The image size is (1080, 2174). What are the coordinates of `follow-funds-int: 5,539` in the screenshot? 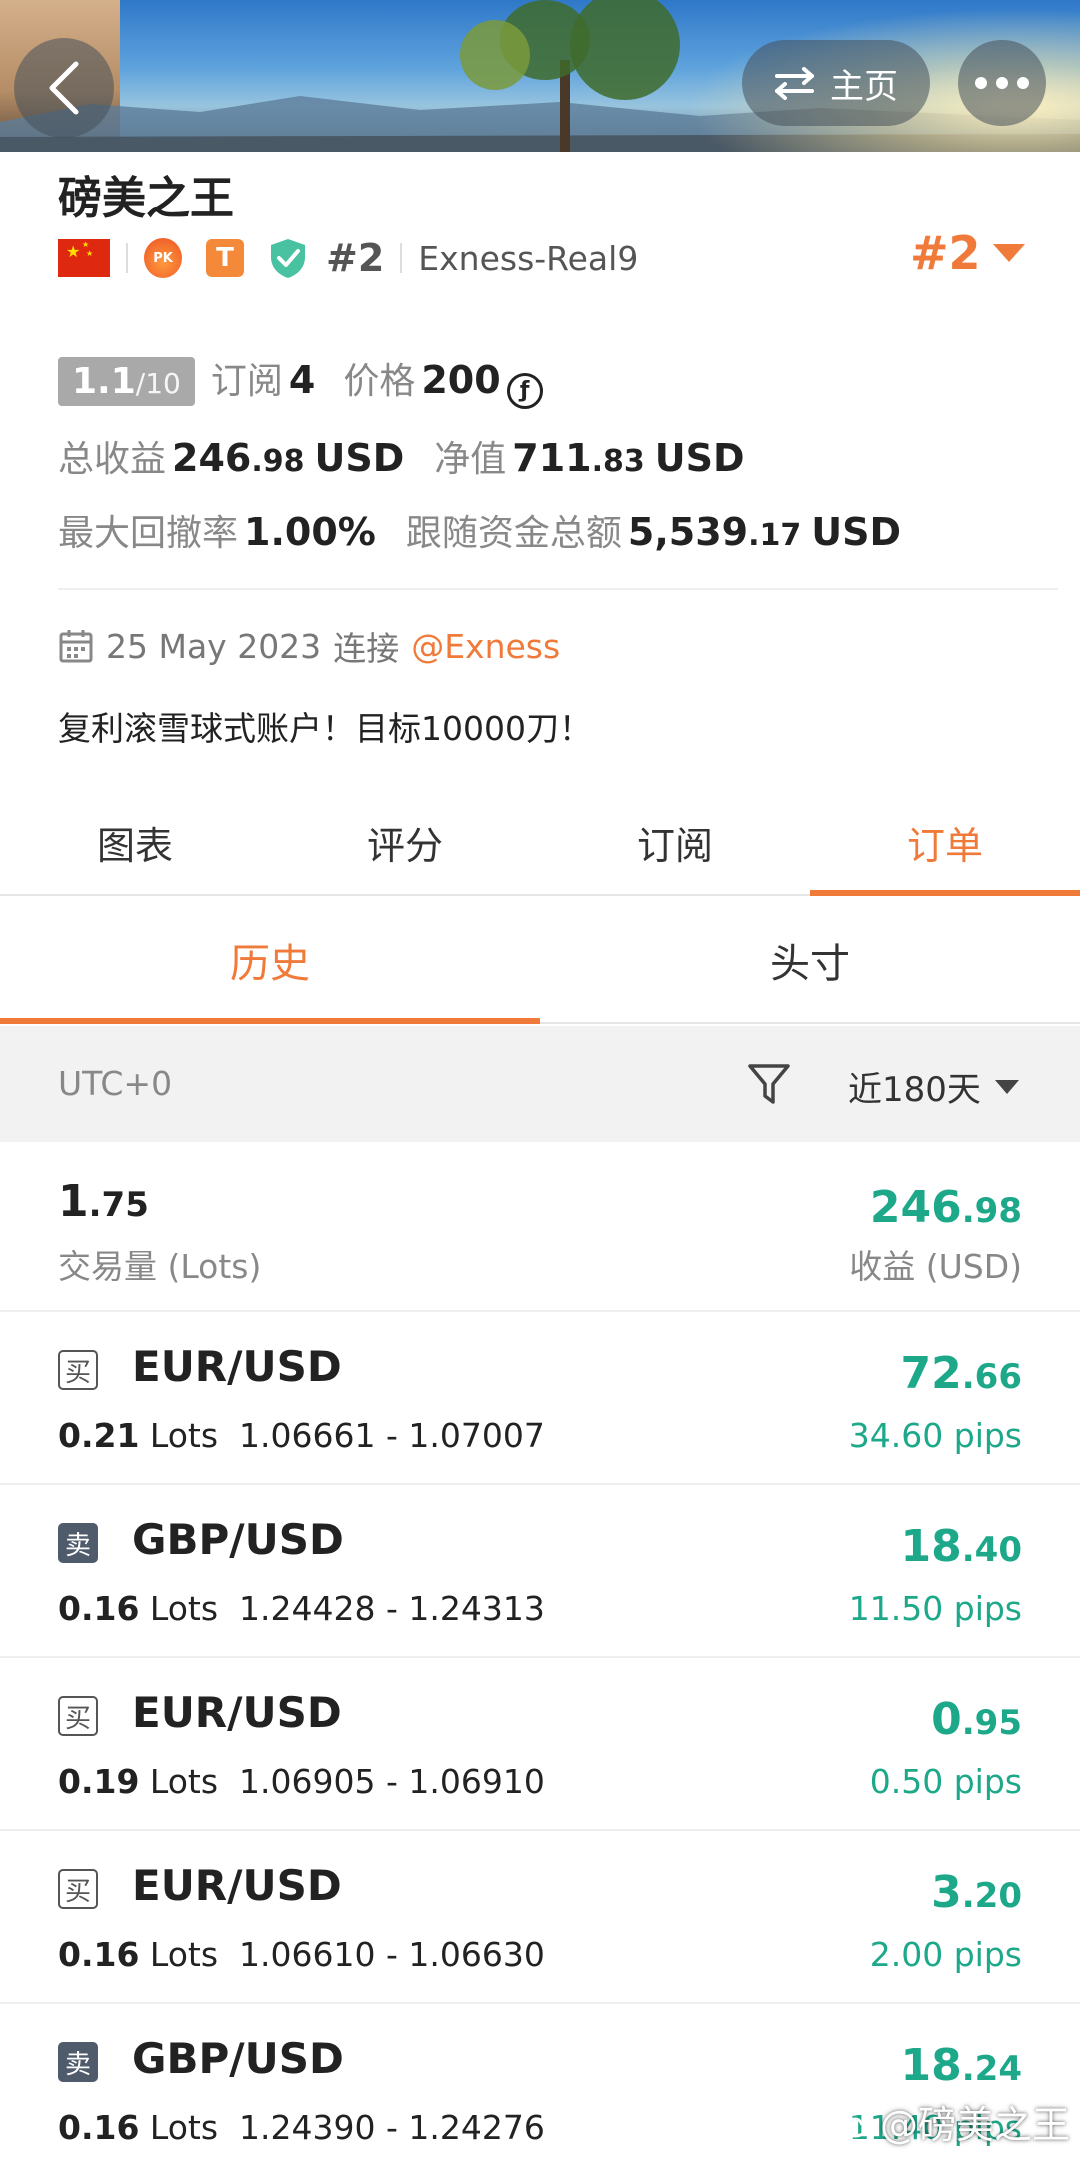 It's located at (688, 532).